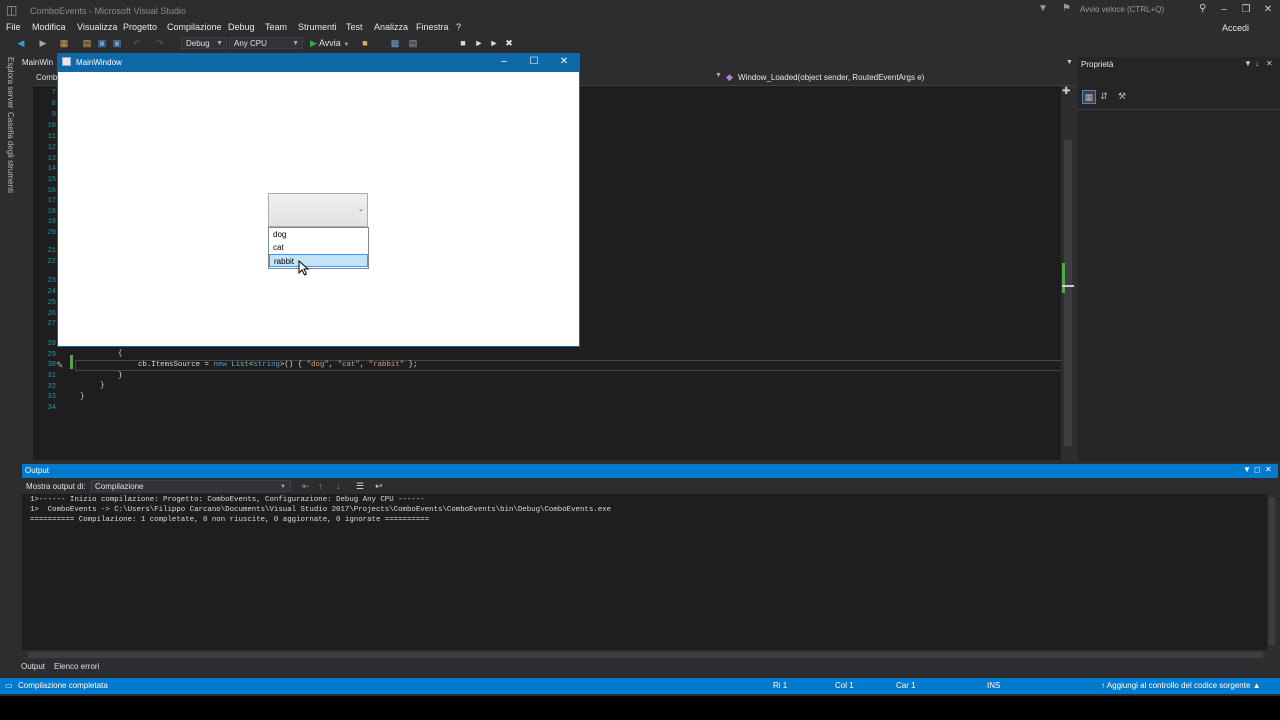 Image resolution: width=1280 pixels, height=720 pixels. What do you see at coordinates (318, 234) in the screenshot?
I see `combobox-item-dog: dog` at bounding box center [318, 234].